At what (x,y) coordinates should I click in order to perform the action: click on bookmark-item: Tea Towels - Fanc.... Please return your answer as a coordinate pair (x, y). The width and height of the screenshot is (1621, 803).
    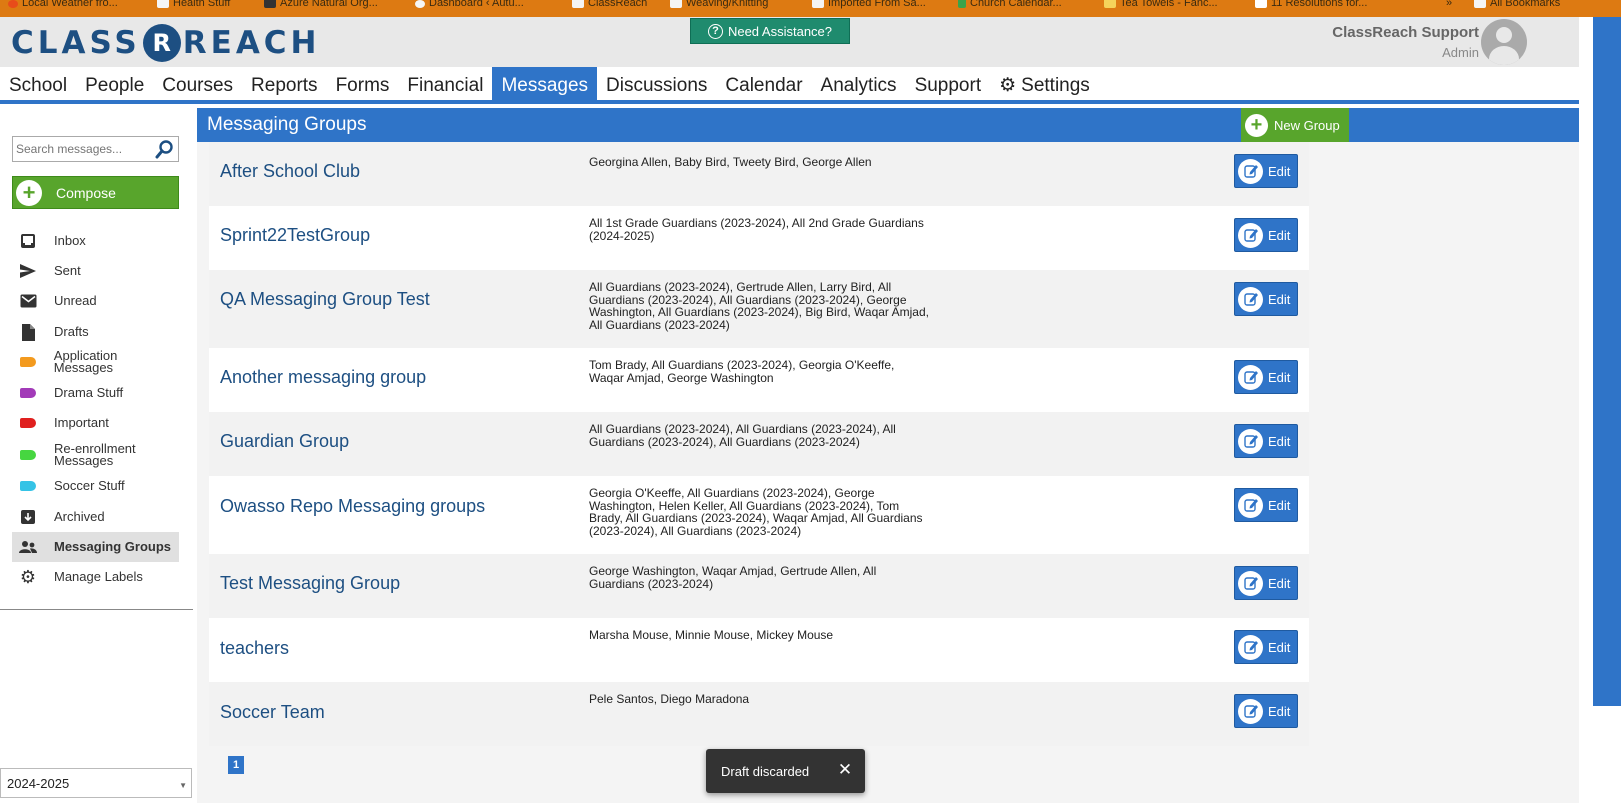
    Looking at the image, I should click on (1161, 8).